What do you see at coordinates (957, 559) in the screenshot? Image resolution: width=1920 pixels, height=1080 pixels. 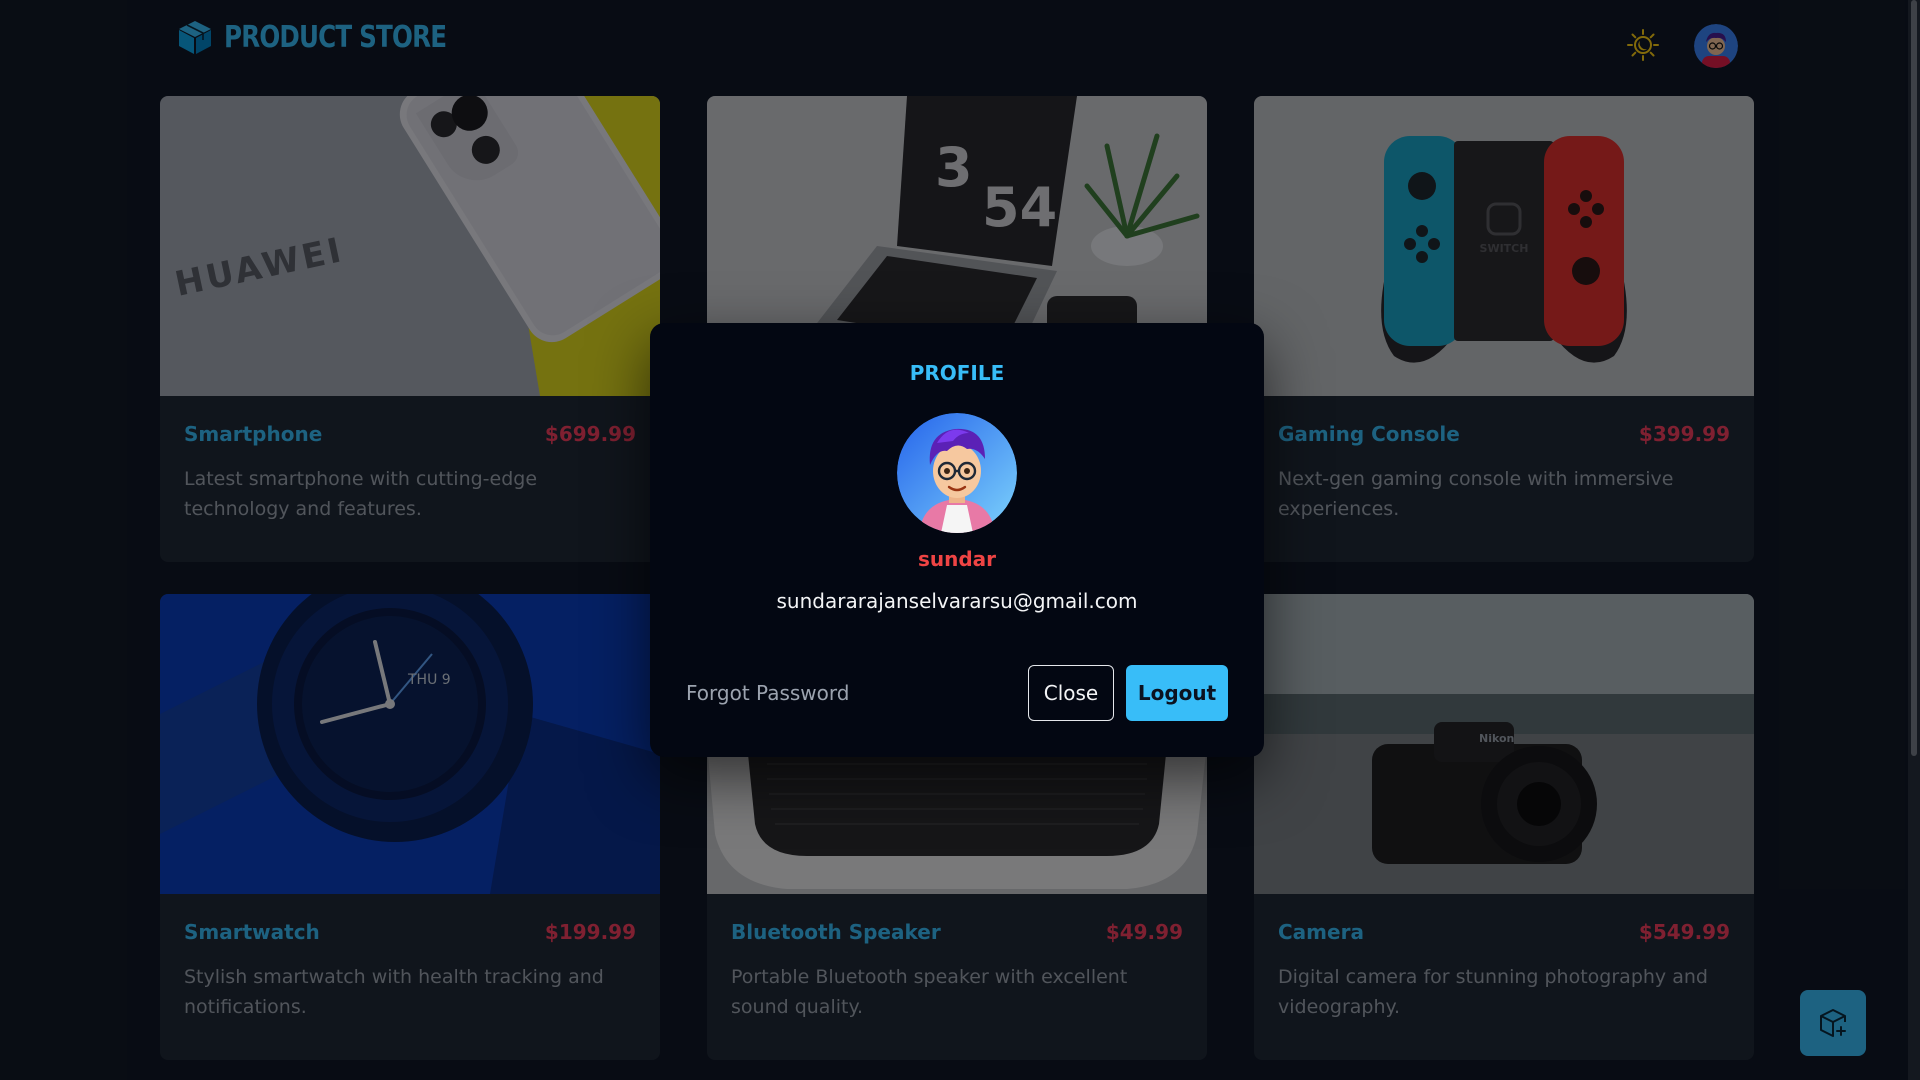 I see `profile-username: sundar` at bounding box center [957, 559].